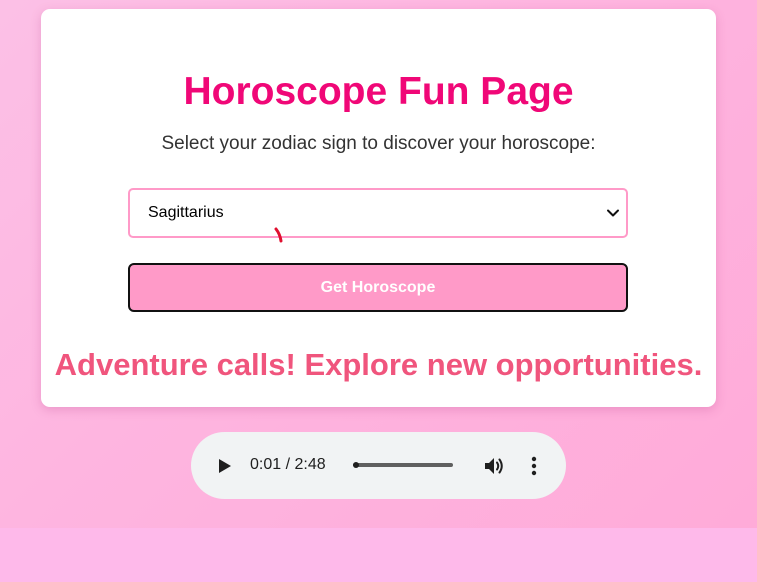 The image size is (757, 582). Describe the element at coordinates (378, 213) in the screenshot. I see `zodiac-select: Sagittarius` at that location.